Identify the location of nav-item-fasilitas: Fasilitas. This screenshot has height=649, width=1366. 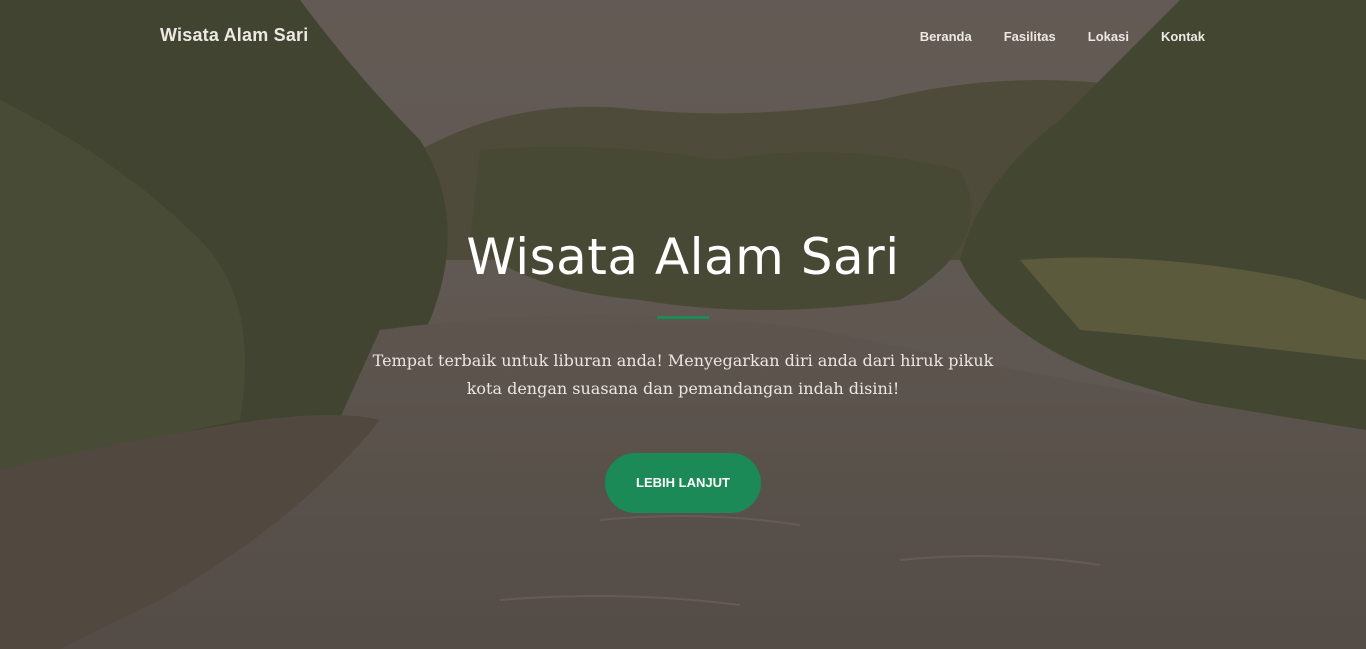
(1030, 37).